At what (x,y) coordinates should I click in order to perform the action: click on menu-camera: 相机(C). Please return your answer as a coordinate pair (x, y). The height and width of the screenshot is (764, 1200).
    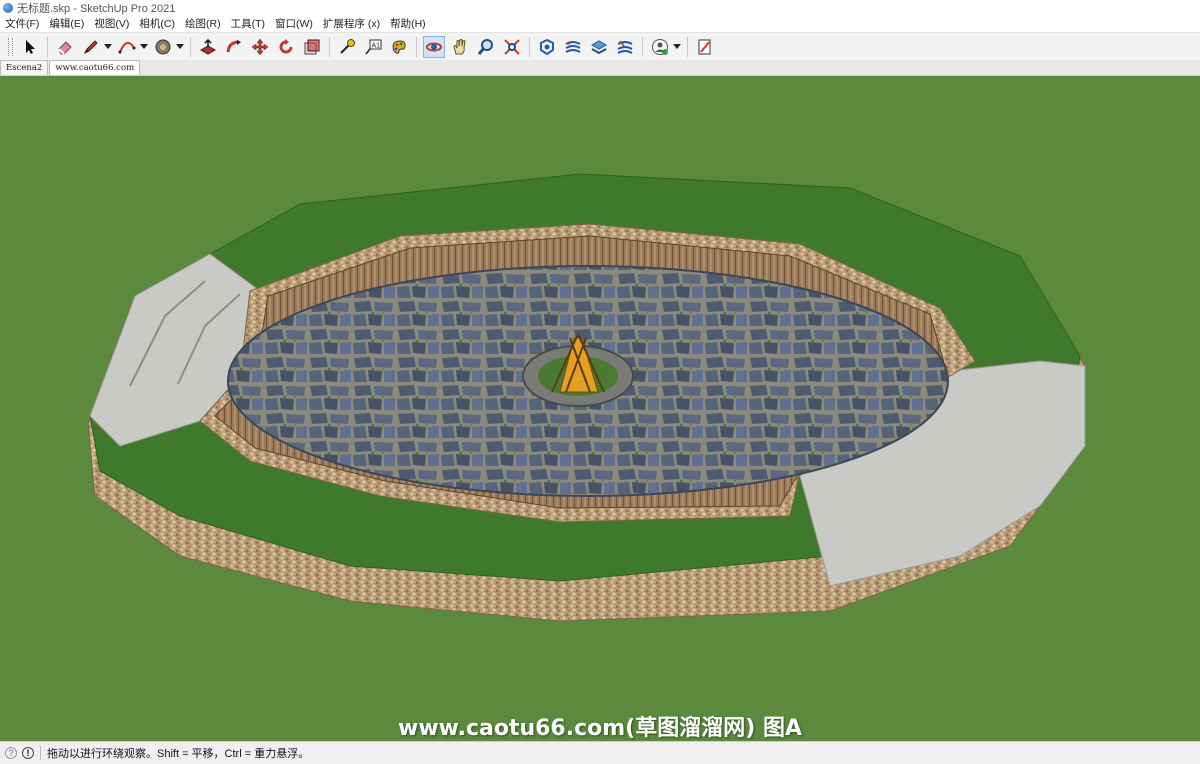
    Looking at the image, I should click on (157, 24).